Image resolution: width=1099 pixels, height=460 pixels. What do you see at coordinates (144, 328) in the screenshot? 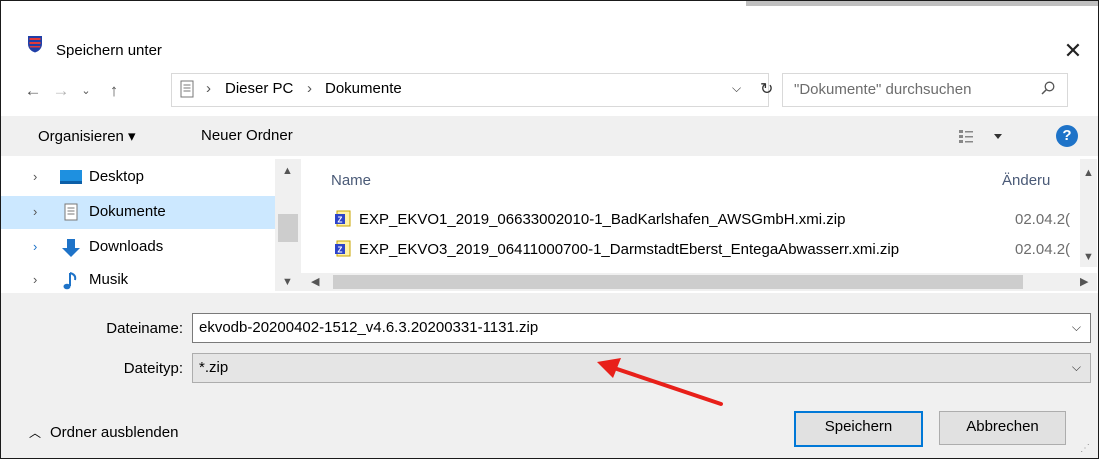
I see `filename-label: Dateiname:` at bounding box center [144, 328].